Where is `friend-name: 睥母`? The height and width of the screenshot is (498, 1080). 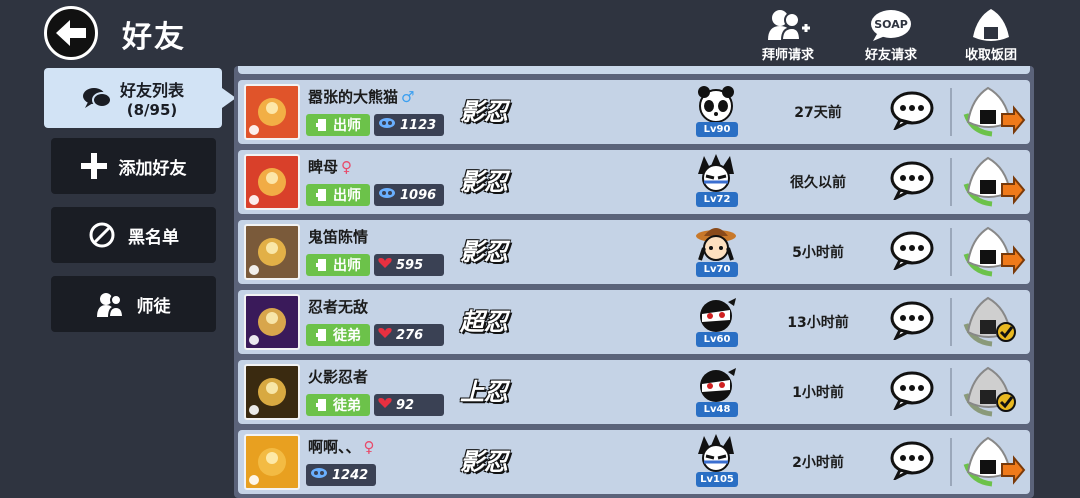
friend-name: 睥母 is located at coordinates (323, 167).